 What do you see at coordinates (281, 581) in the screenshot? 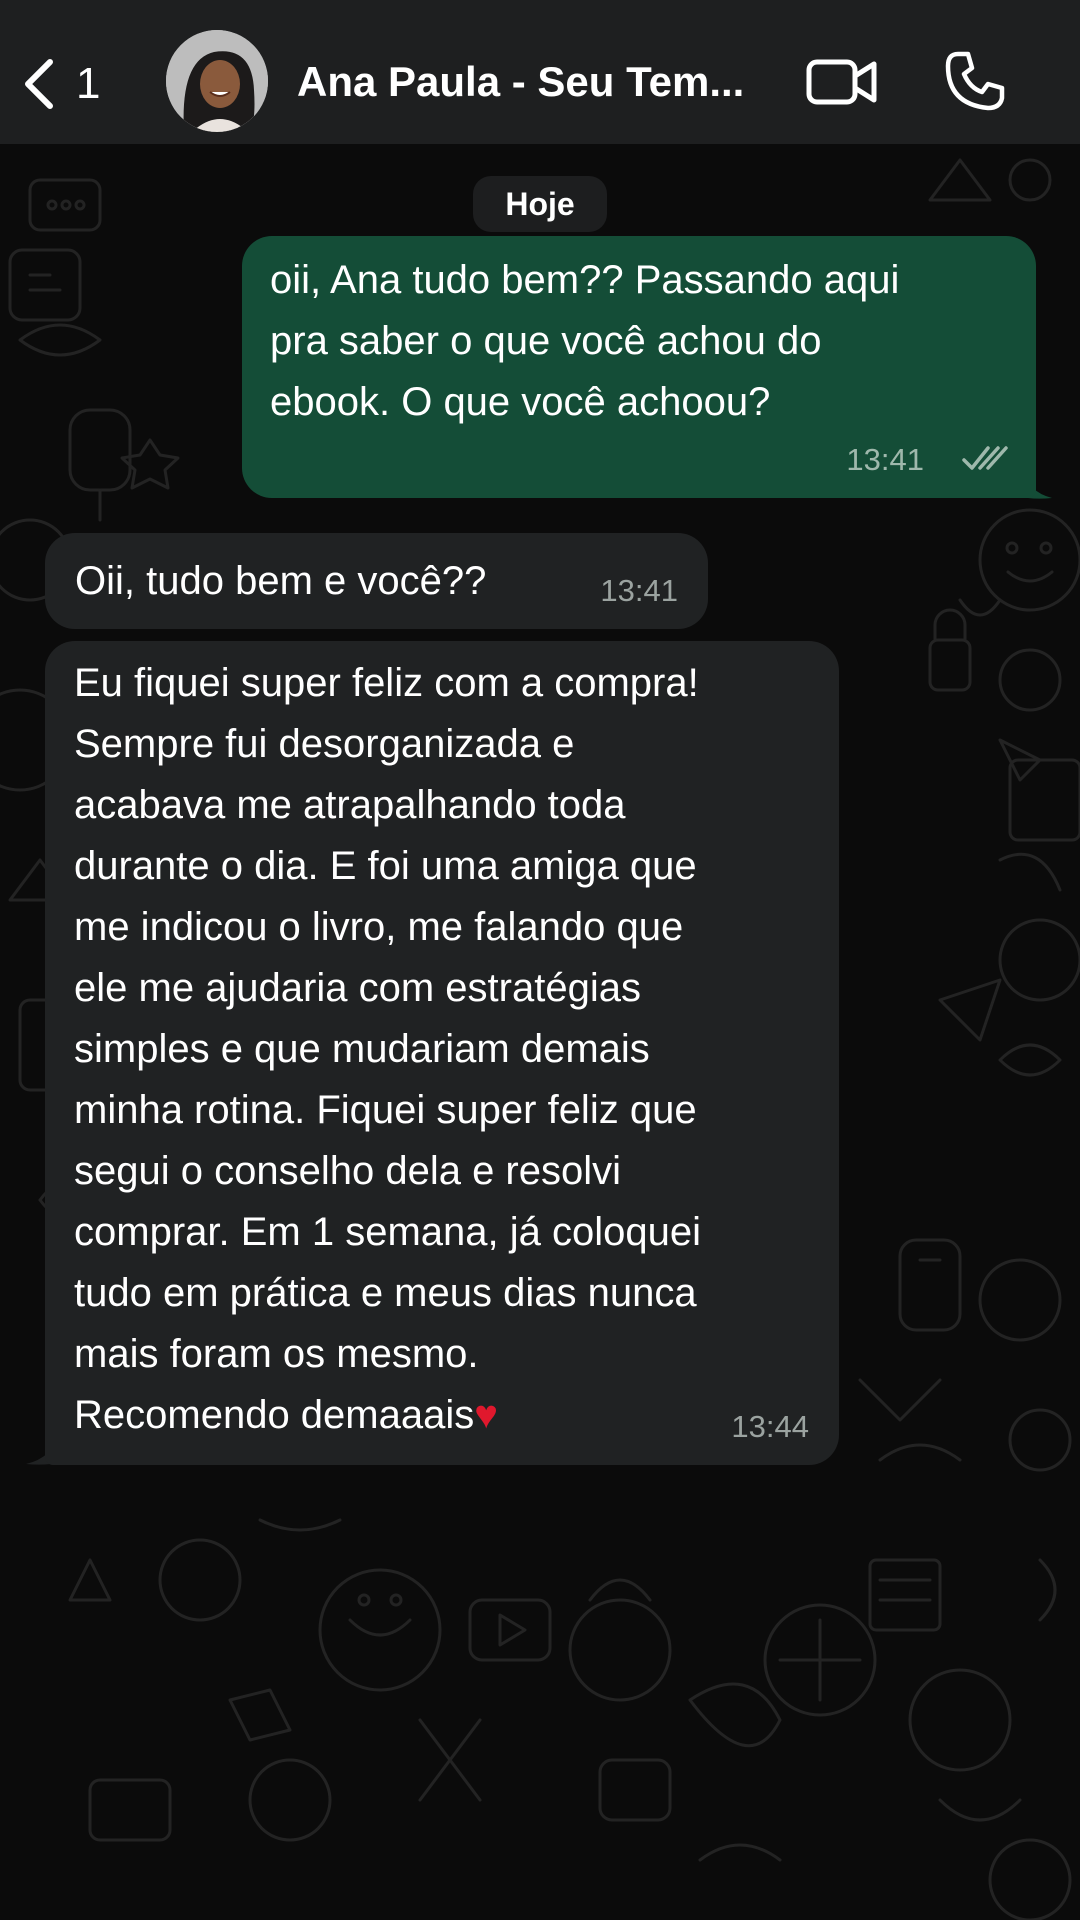
I see `message-text: Oii, tudo bem e você??` at bounding box center [281, 581].